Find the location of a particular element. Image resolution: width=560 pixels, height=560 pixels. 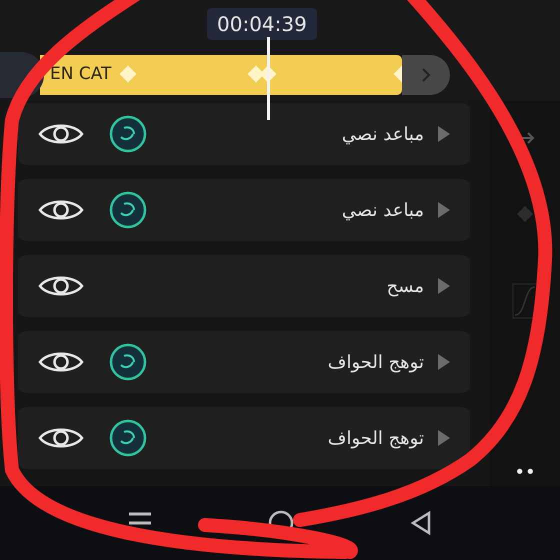

layer-name: مسح is located at coordinates (405, 286).